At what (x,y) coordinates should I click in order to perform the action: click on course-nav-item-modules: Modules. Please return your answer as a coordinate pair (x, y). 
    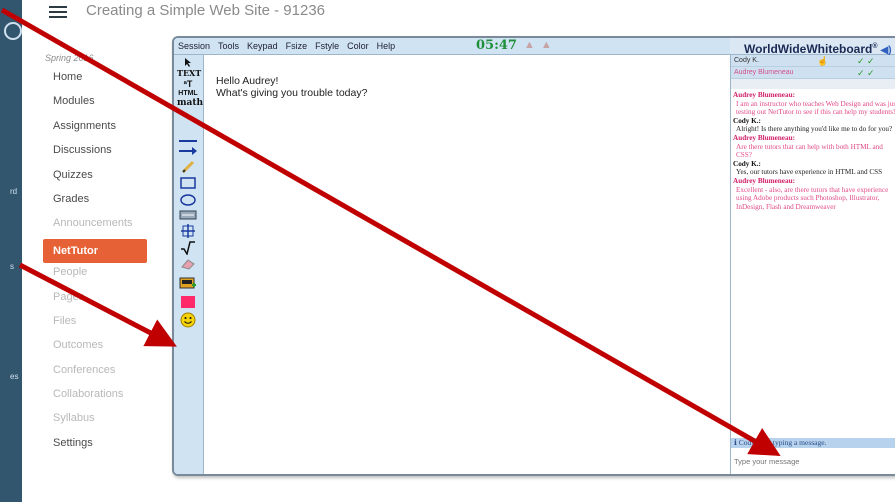
    Looking at the image, I should click on (95, 104).